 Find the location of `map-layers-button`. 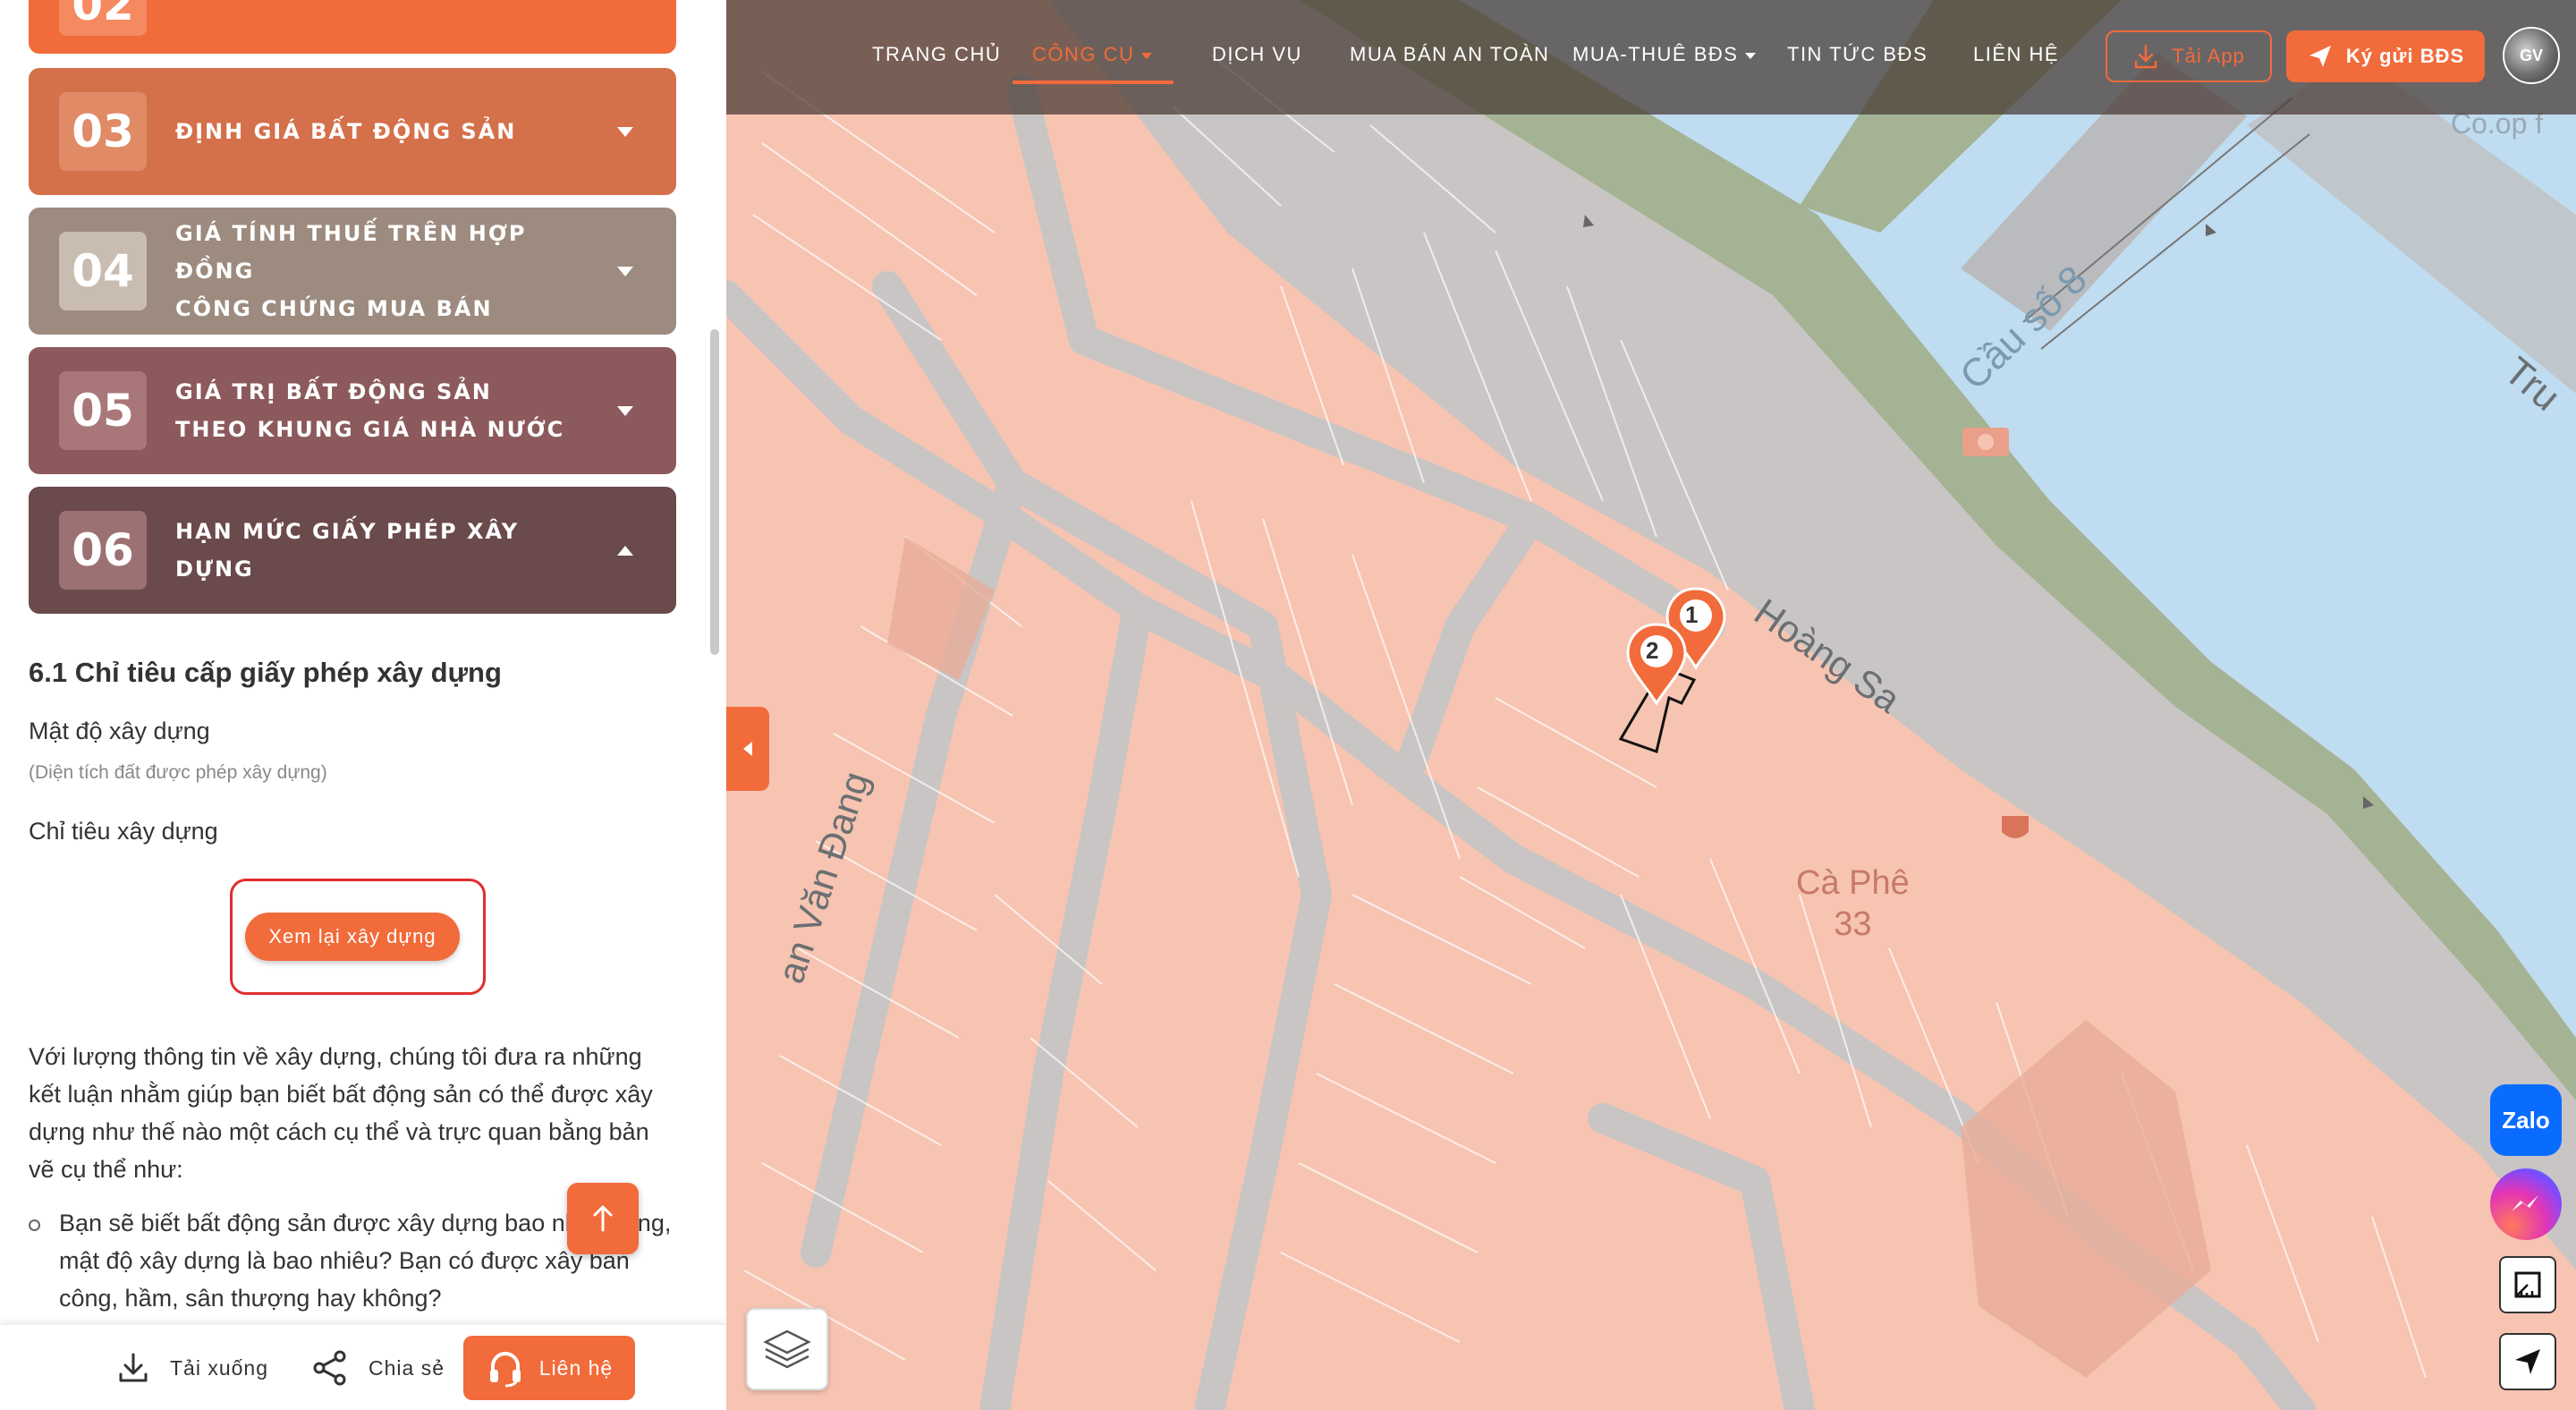

map-layers-button is located at coordinates (787, 1349).